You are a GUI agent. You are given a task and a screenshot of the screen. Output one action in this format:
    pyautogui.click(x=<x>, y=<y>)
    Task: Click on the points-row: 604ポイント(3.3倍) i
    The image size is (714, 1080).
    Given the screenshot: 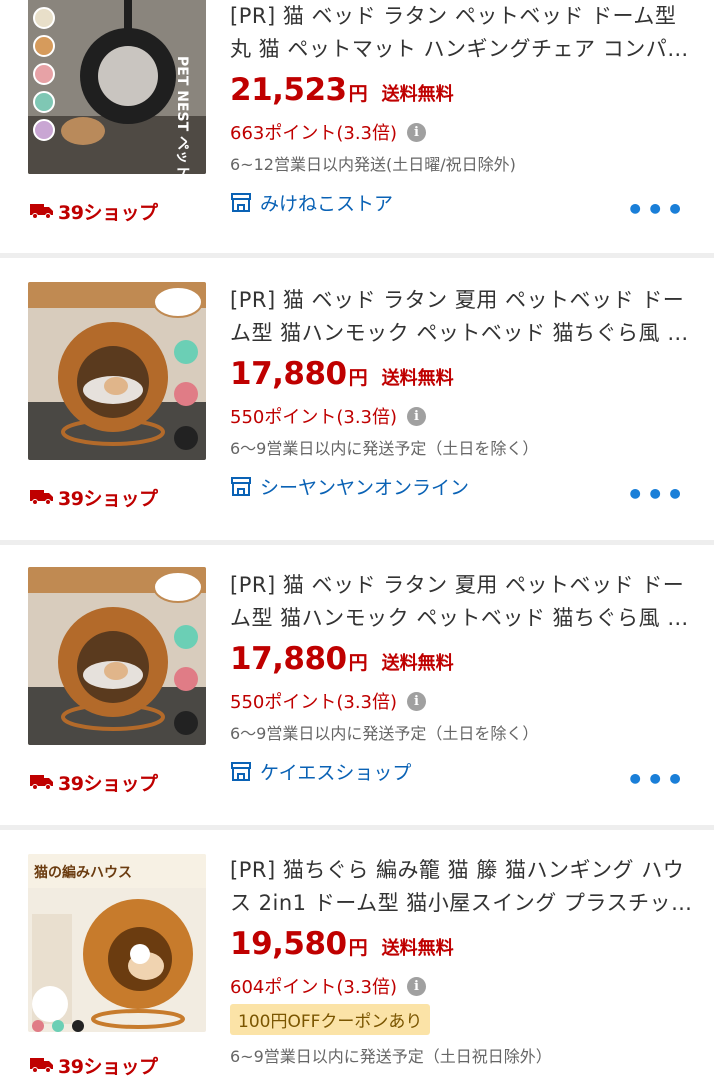 What is the action you would take?
    pyautogui.click(x=462, y=986)
    